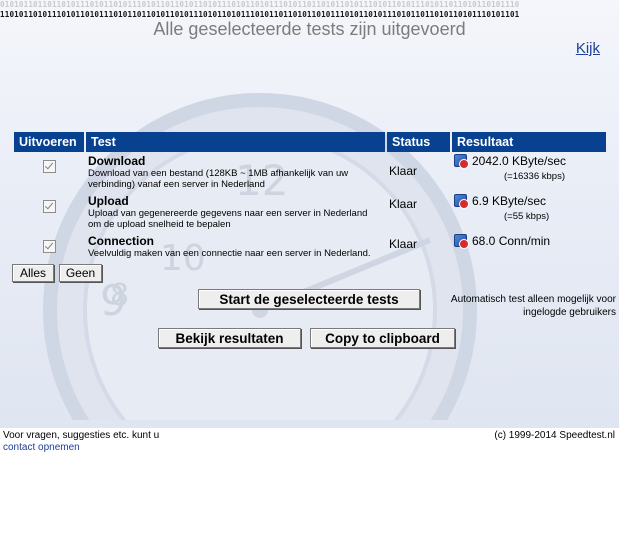 This screenshot has height=534, width=619. Describe the element at coordinates (49, 142) in the screenshot. I see `column-header-uitvoeren: Uitvoeren` at that location.